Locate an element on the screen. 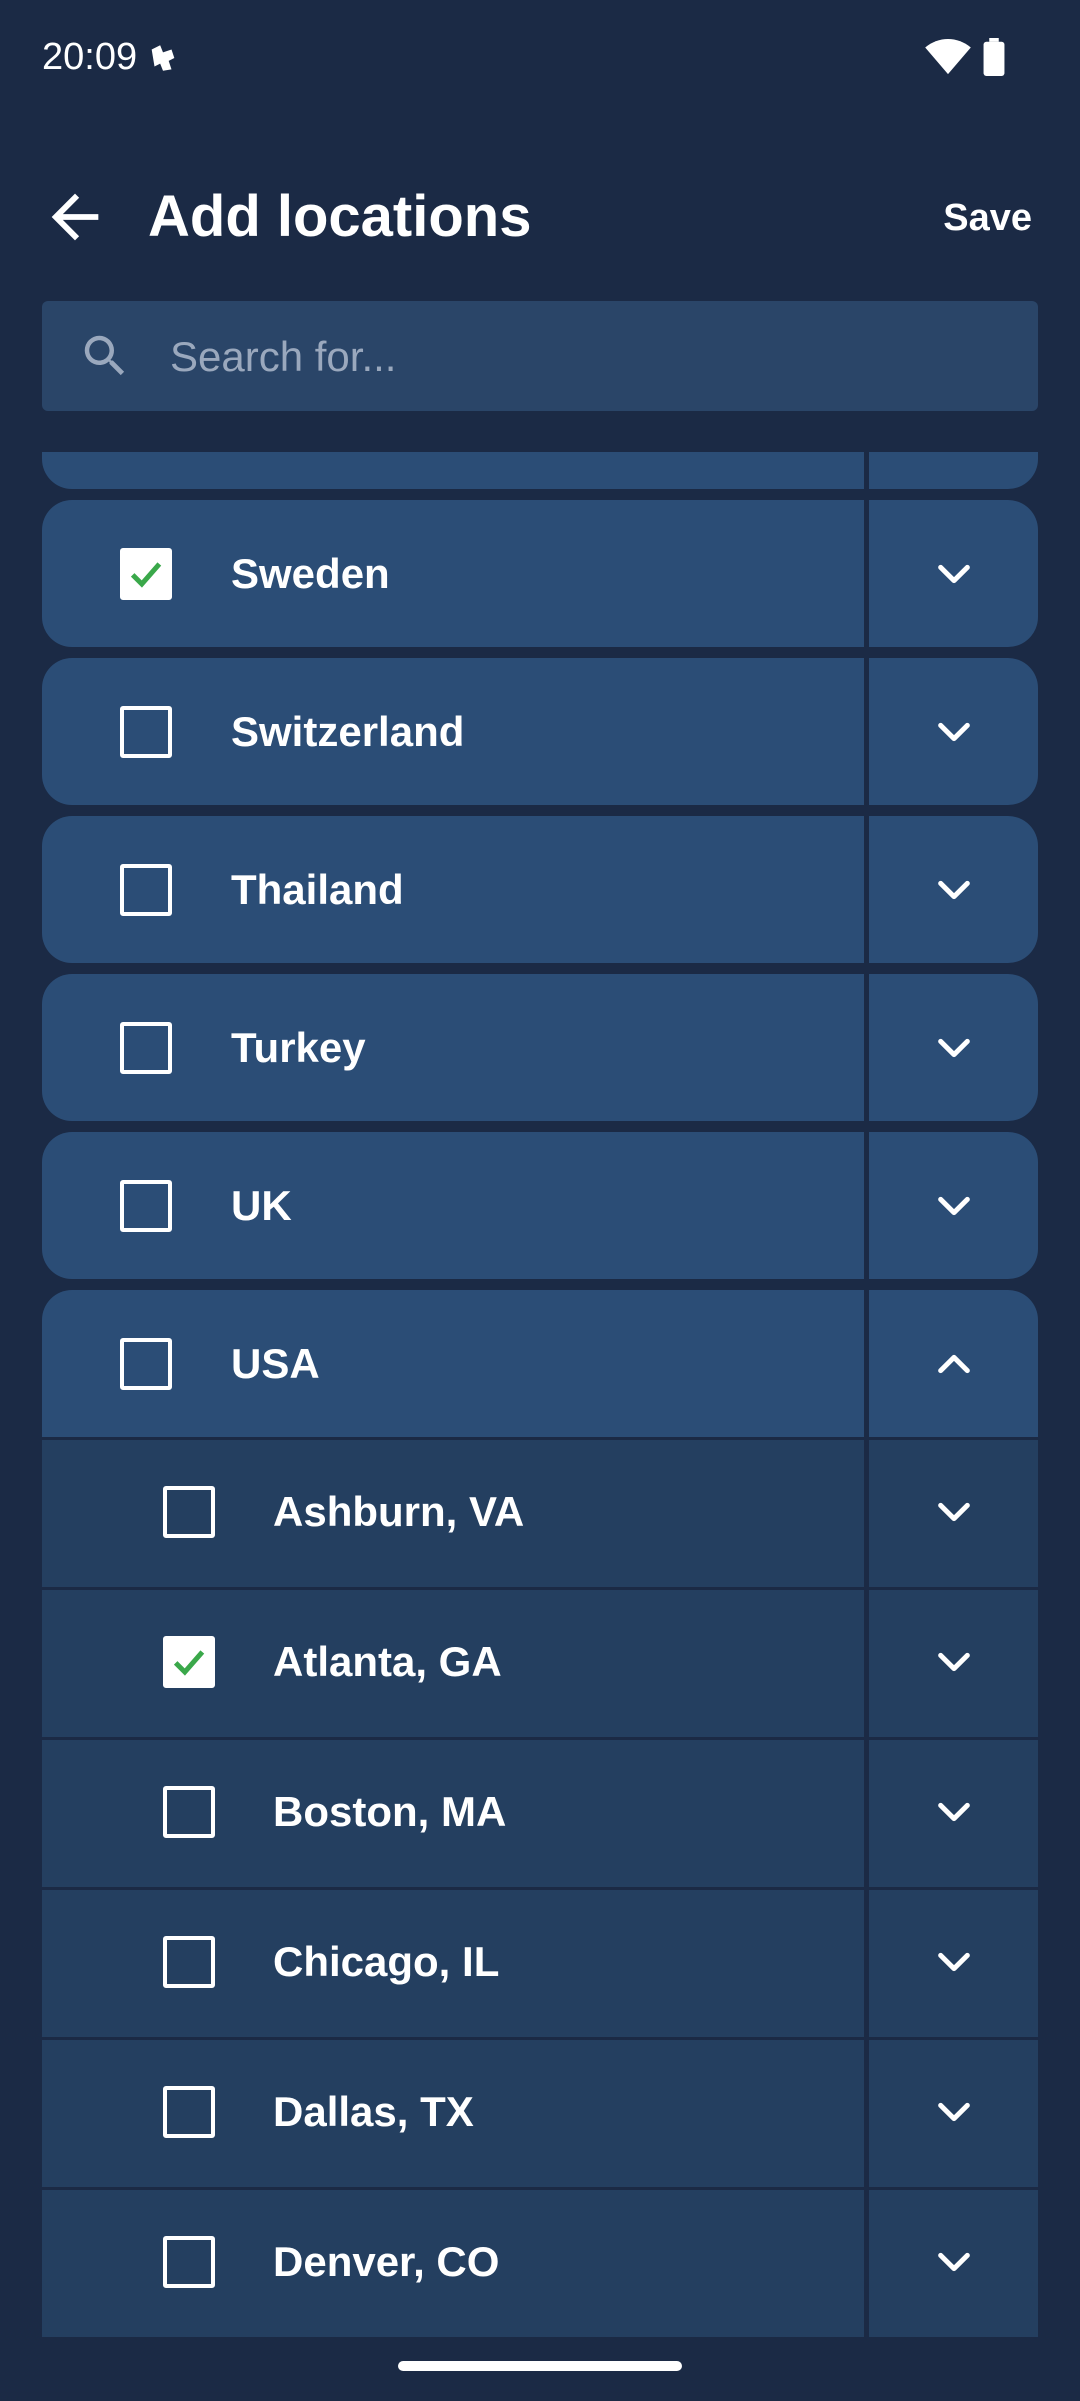 Image resolution: width=1080 pixels, height=2401 pixels. gesture-nav-handle is located at coordinates (540, 2366).